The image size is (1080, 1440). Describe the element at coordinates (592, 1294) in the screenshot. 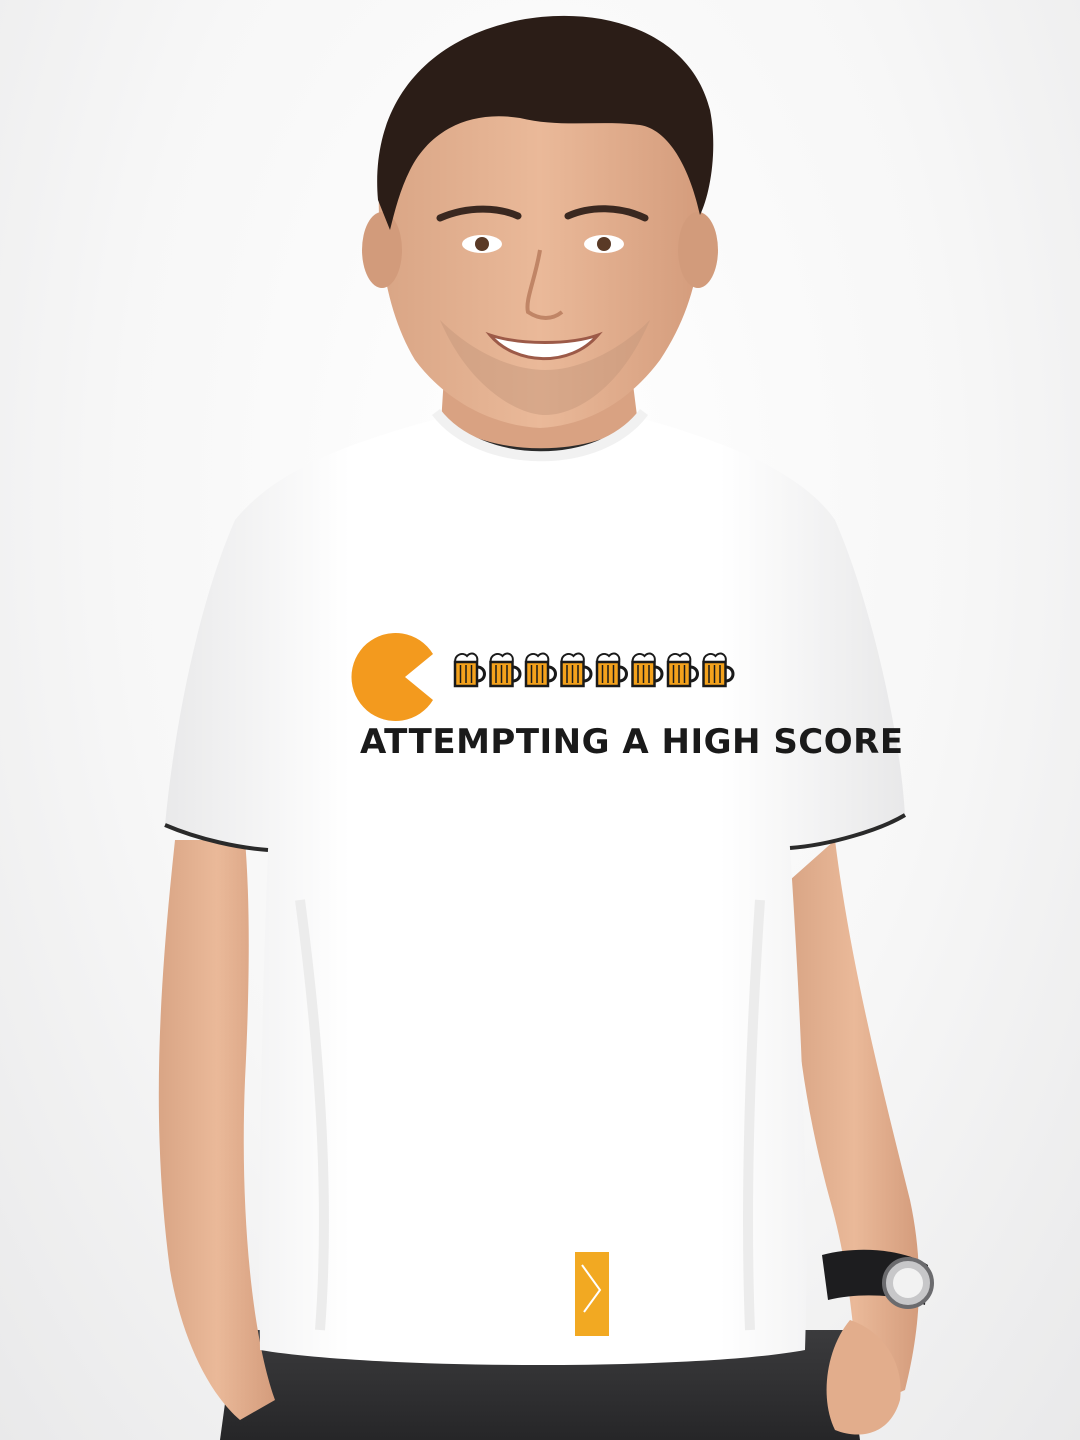

I see `hem-tag` at that location.